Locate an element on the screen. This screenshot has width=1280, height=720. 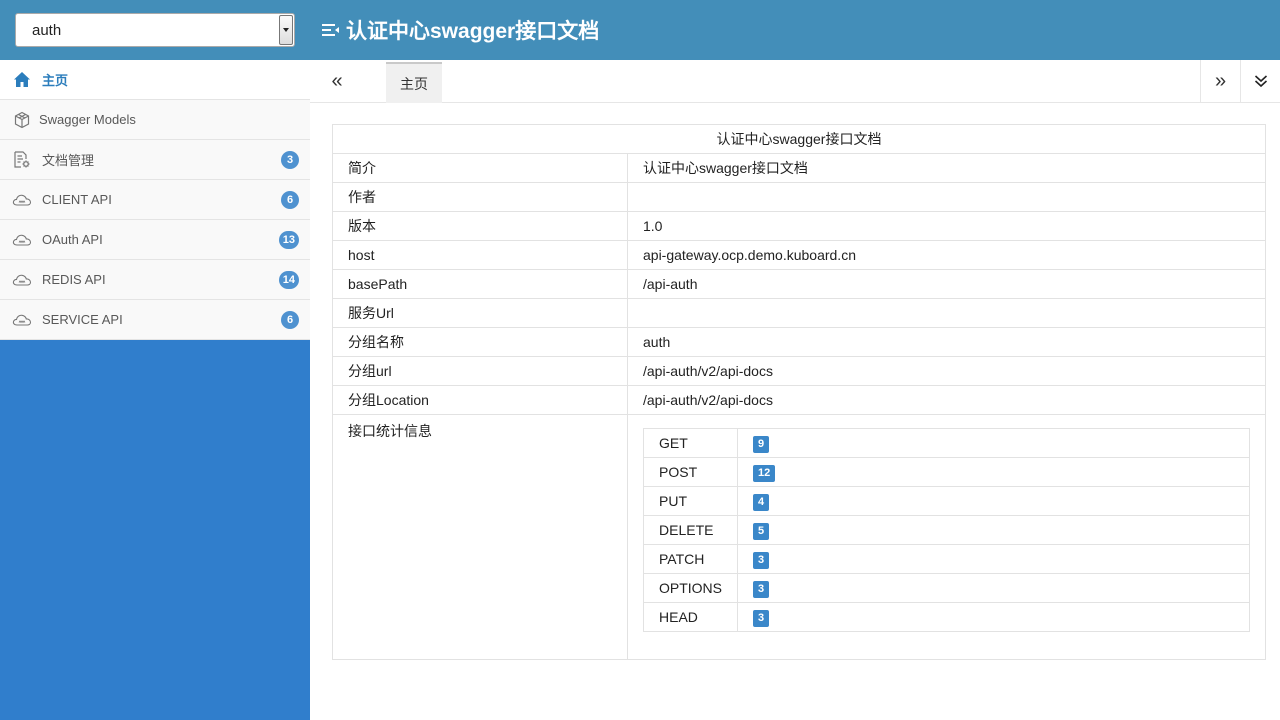
tab-scroll-left-button: « is located at coordinates (337, 81).